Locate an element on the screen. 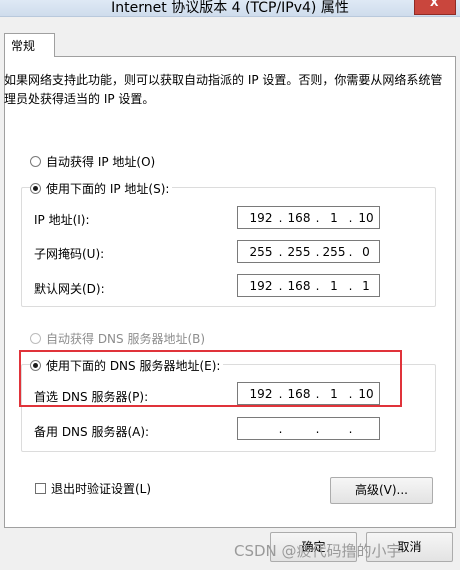 This screenshot has height=570, width=460. ip-address-label: IP 地址(I): is located at coordinates (62, 220).